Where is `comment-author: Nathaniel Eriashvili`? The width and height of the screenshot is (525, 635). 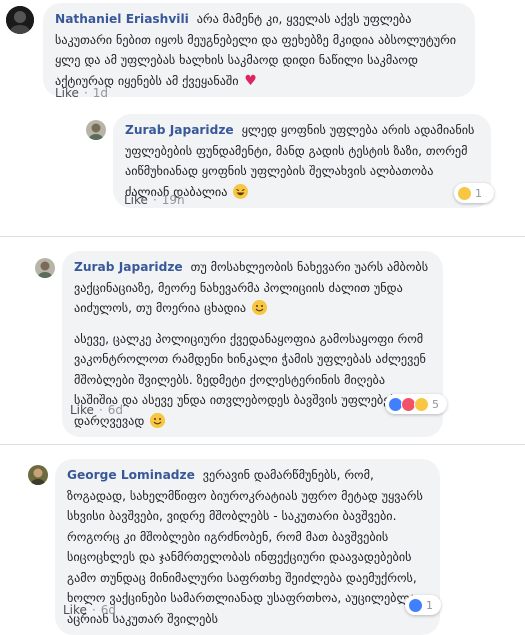 comment-author: Nathaniel Eriashvili is located at coordinates (122, 19).